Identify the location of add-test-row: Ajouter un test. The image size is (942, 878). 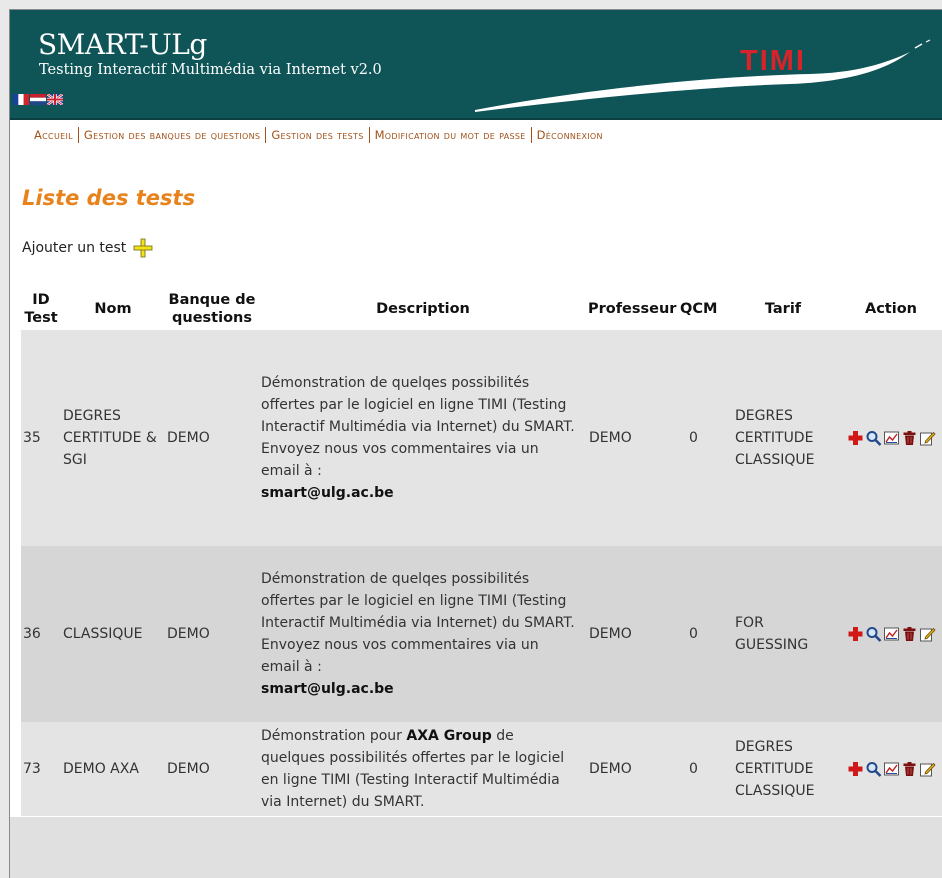
(87, 248).